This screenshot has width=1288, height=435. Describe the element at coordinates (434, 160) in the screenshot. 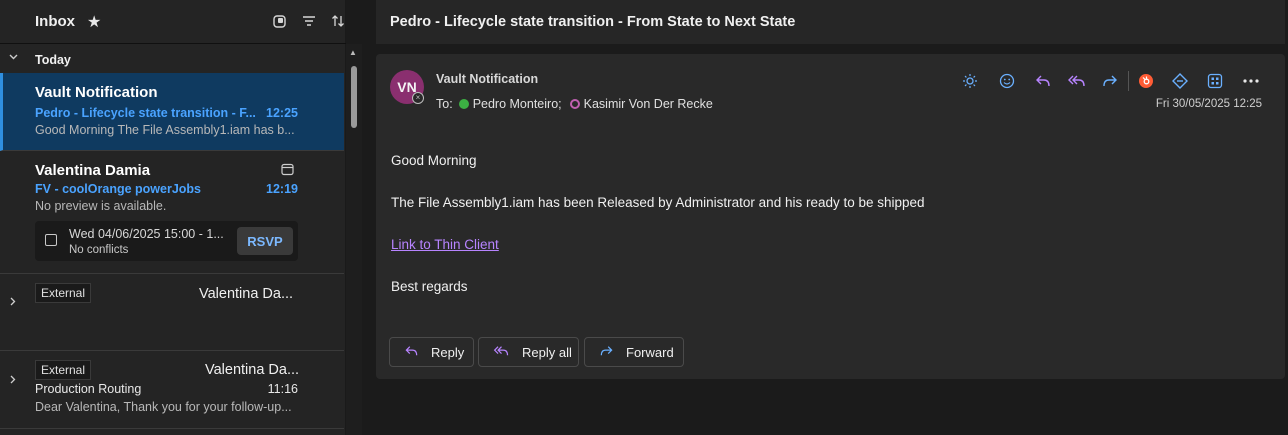

I see `body-greeting: Good Morning` at that location.